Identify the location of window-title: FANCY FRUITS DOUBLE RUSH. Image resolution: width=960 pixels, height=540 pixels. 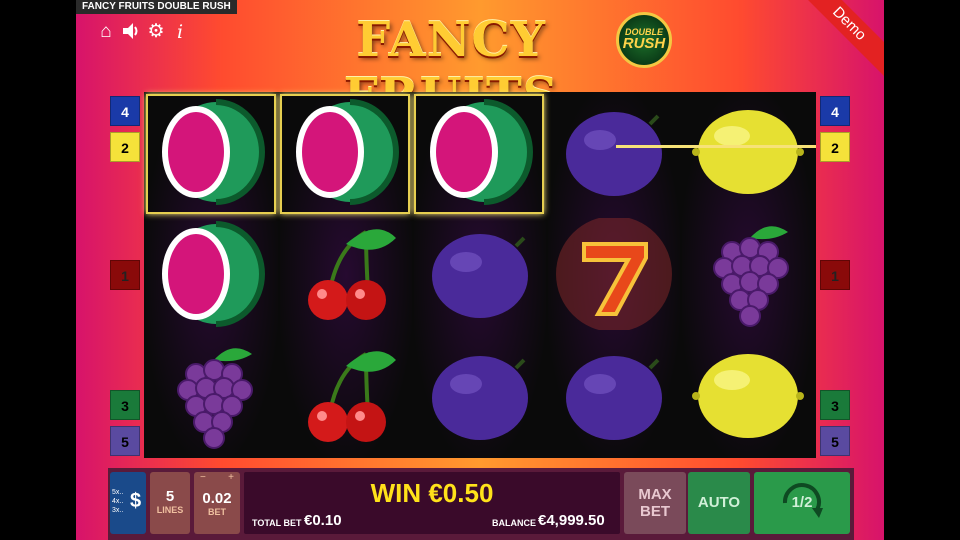
(156, 7).